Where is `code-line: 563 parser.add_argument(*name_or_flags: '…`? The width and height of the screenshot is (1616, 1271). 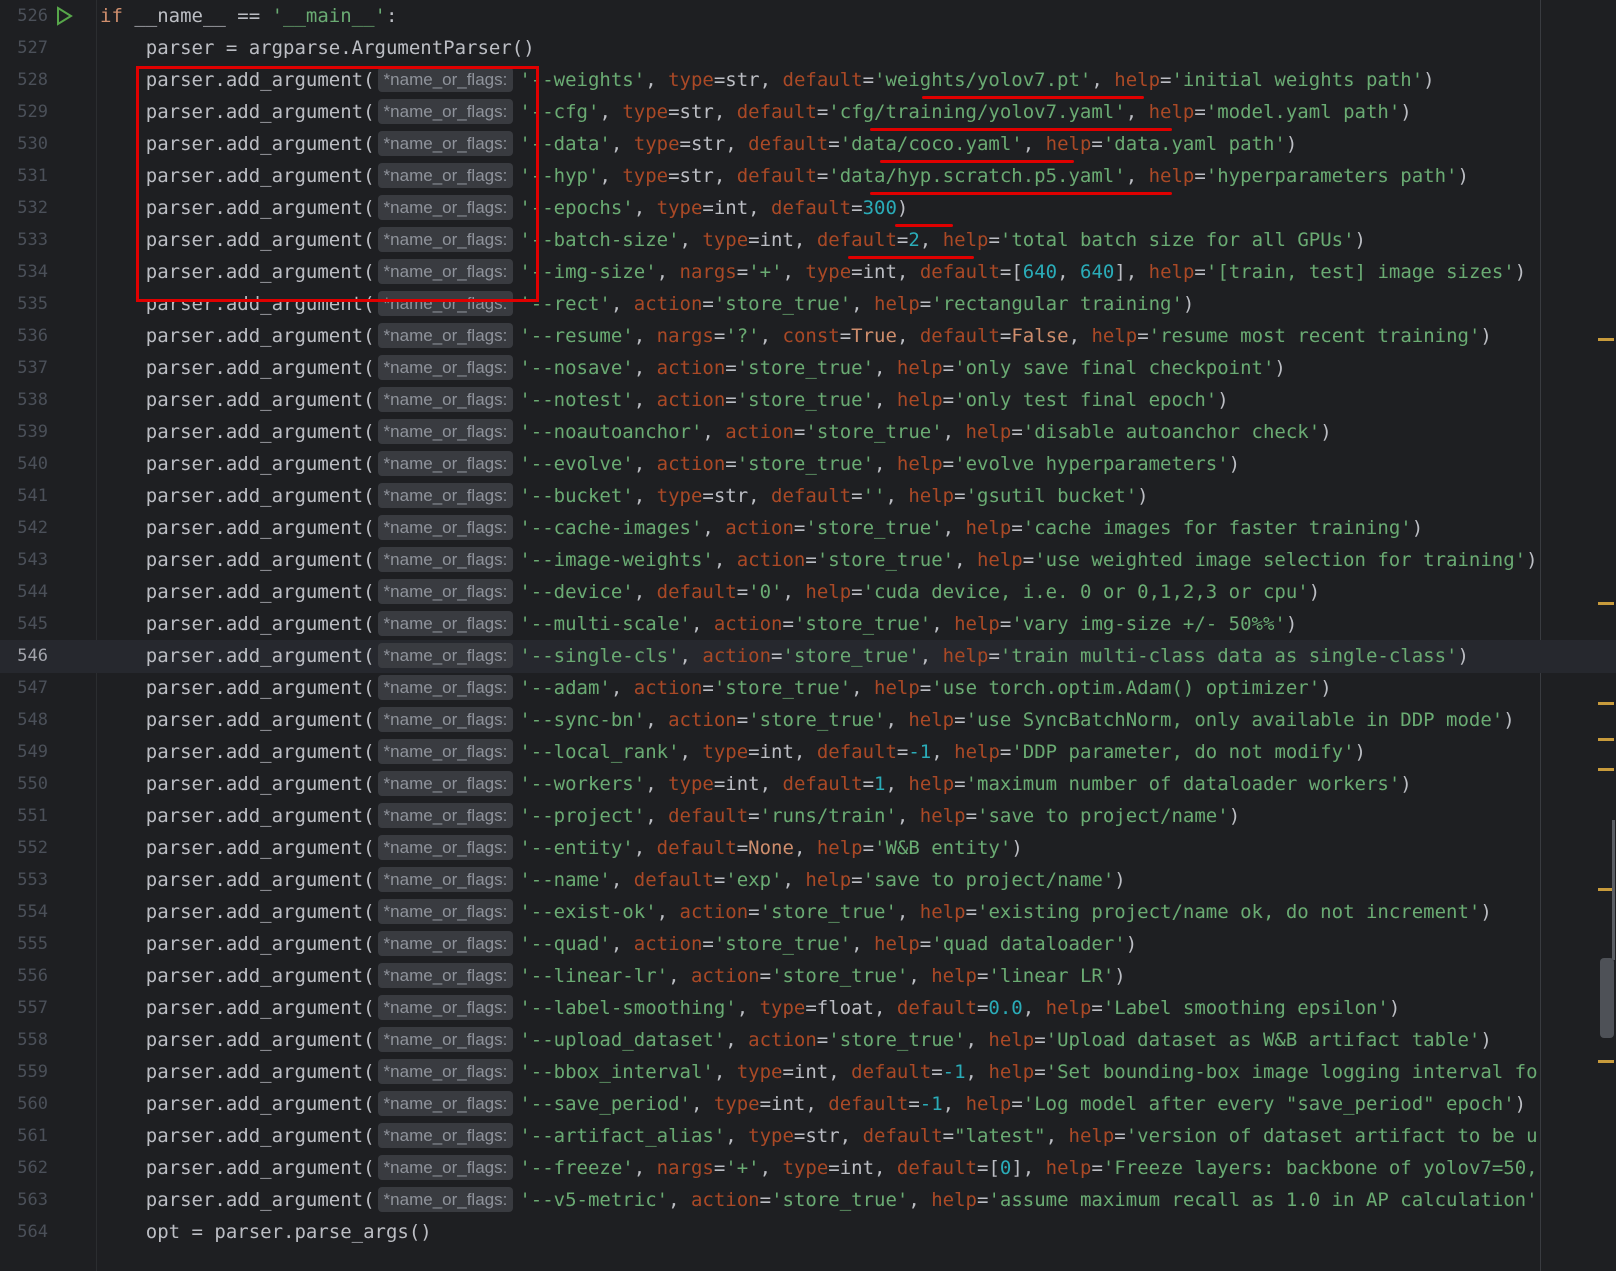
code-line: 563 parser.add_argument(*name_or_flags: '… is located at coordinates (808, 1200).